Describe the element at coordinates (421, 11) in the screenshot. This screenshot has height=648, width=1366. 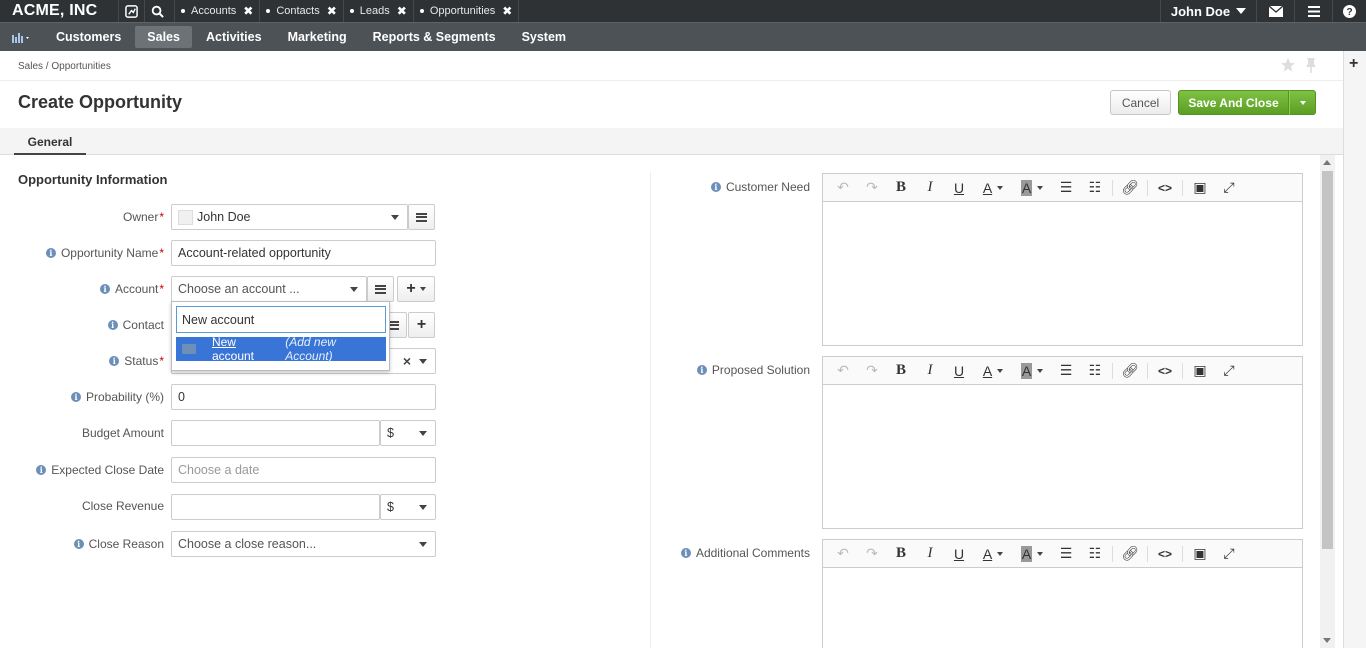
I see `dot-icon` at that location.